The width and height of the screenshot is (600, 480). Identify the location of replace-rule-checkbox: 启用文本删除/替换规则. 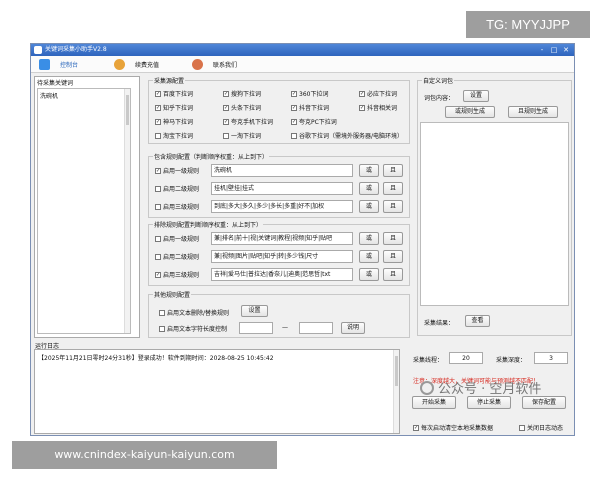
(194, 312).